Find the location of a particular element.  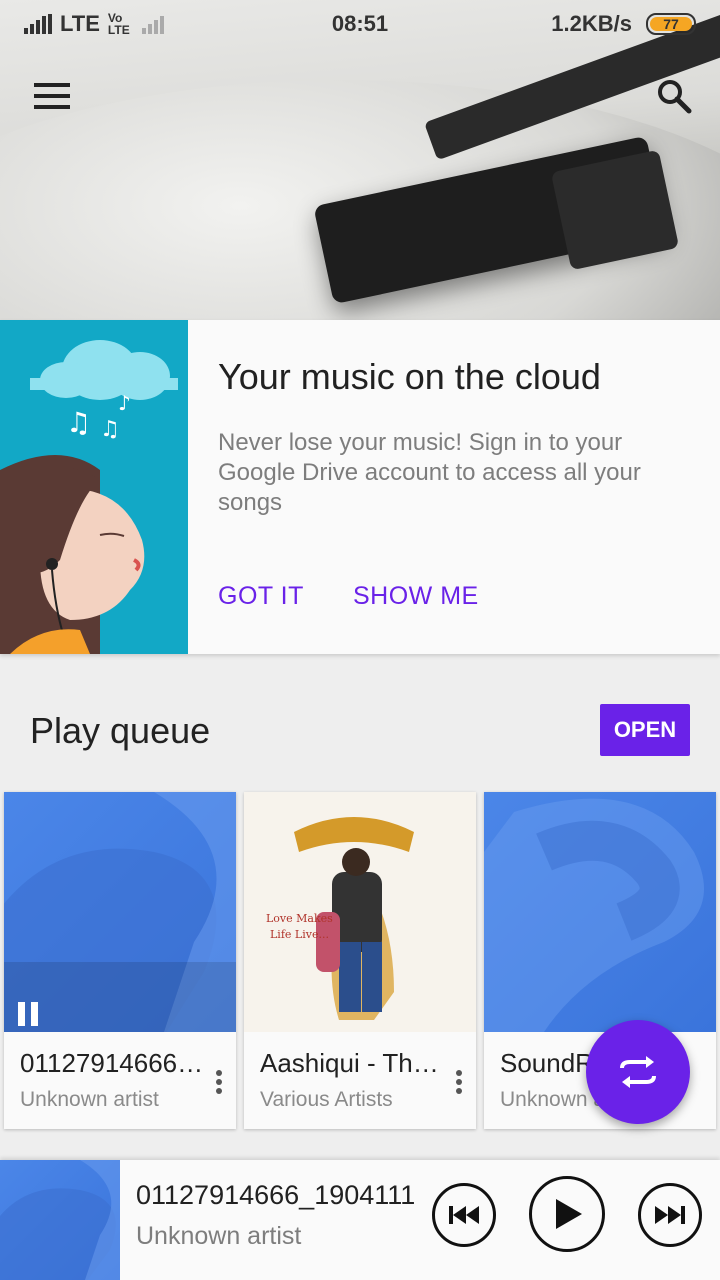

skip-next-icon is located at coordinates (670, 1215).